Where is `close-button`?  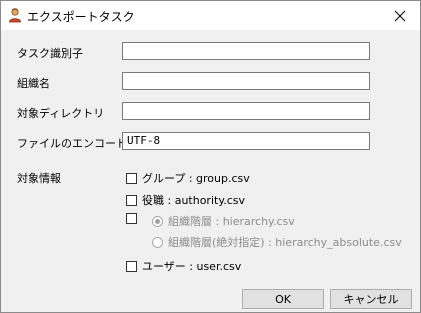 close-button is located at coordinates (400, 15).